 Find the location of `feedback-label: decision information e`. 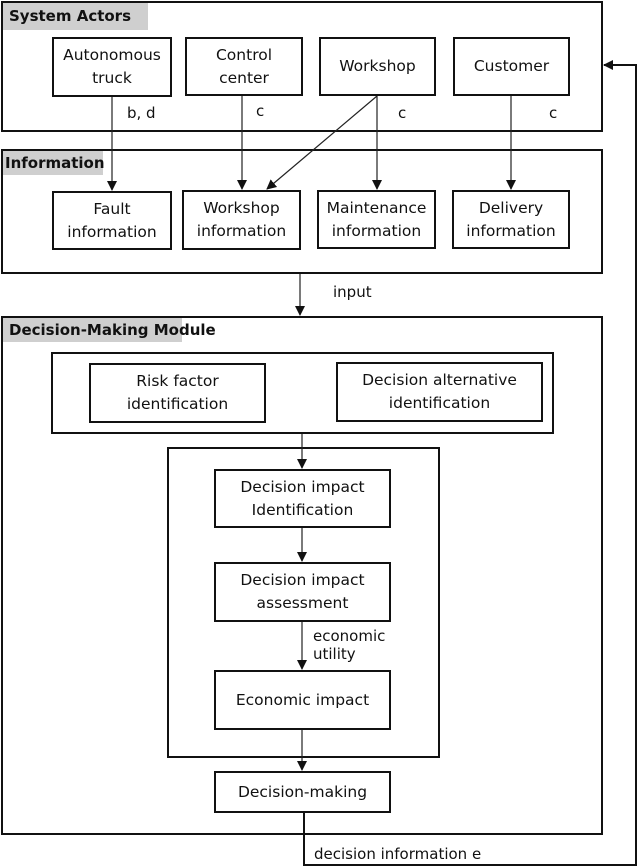

feedback-label: decision information e is located at coordinates (398, 854).